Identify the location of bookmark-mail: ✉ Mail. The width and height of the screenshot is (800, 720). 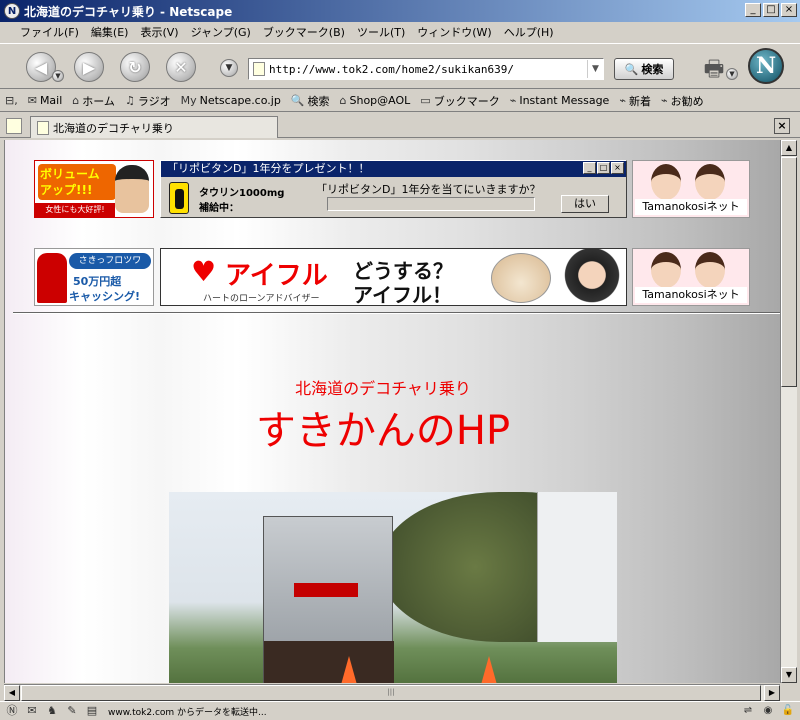
(45, 100).